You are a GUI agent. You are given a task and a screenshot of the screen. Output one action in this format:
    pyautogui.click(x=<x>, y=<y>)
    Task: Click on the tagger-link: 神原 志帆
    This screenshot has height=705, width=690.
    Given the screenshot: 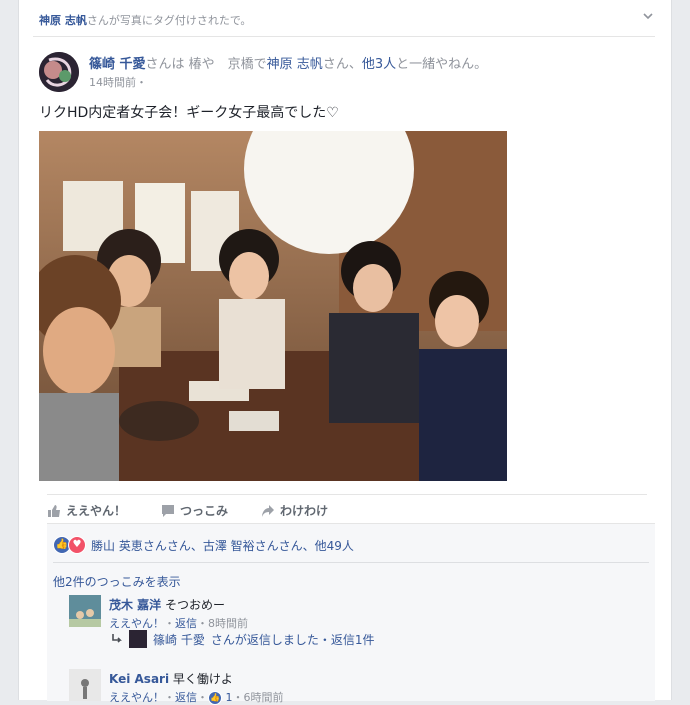 What is the action you would take?
    pyautogui.click(x=63, y=20)
    